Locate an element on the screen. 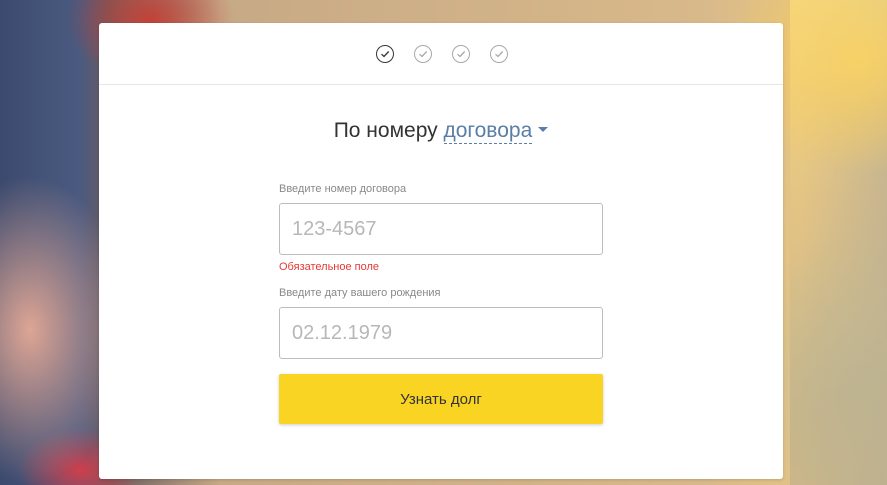  background-highlight is located at coordinates (838, 242).